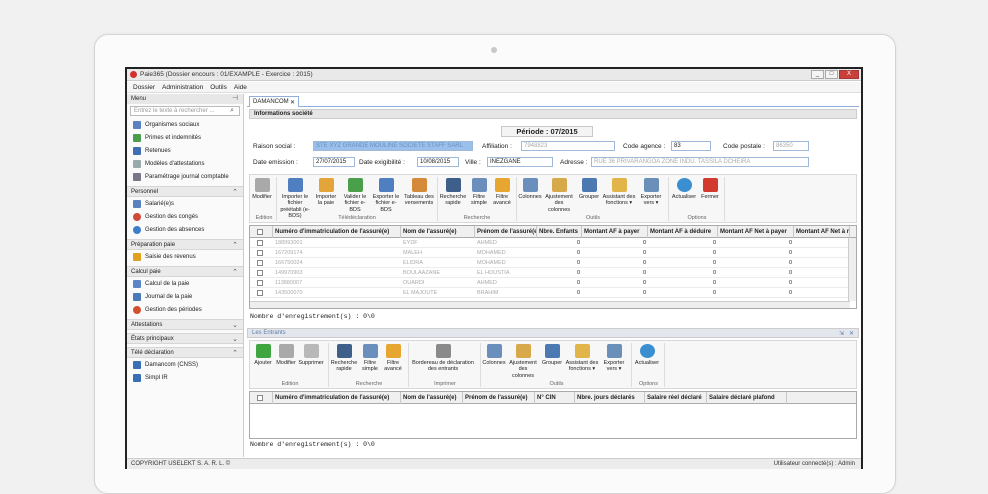 The height and width of the screenshot is (494, 988). I want to click on sidebar-item-saisie-revenus: Saisie des revenus, so click(185, 256).